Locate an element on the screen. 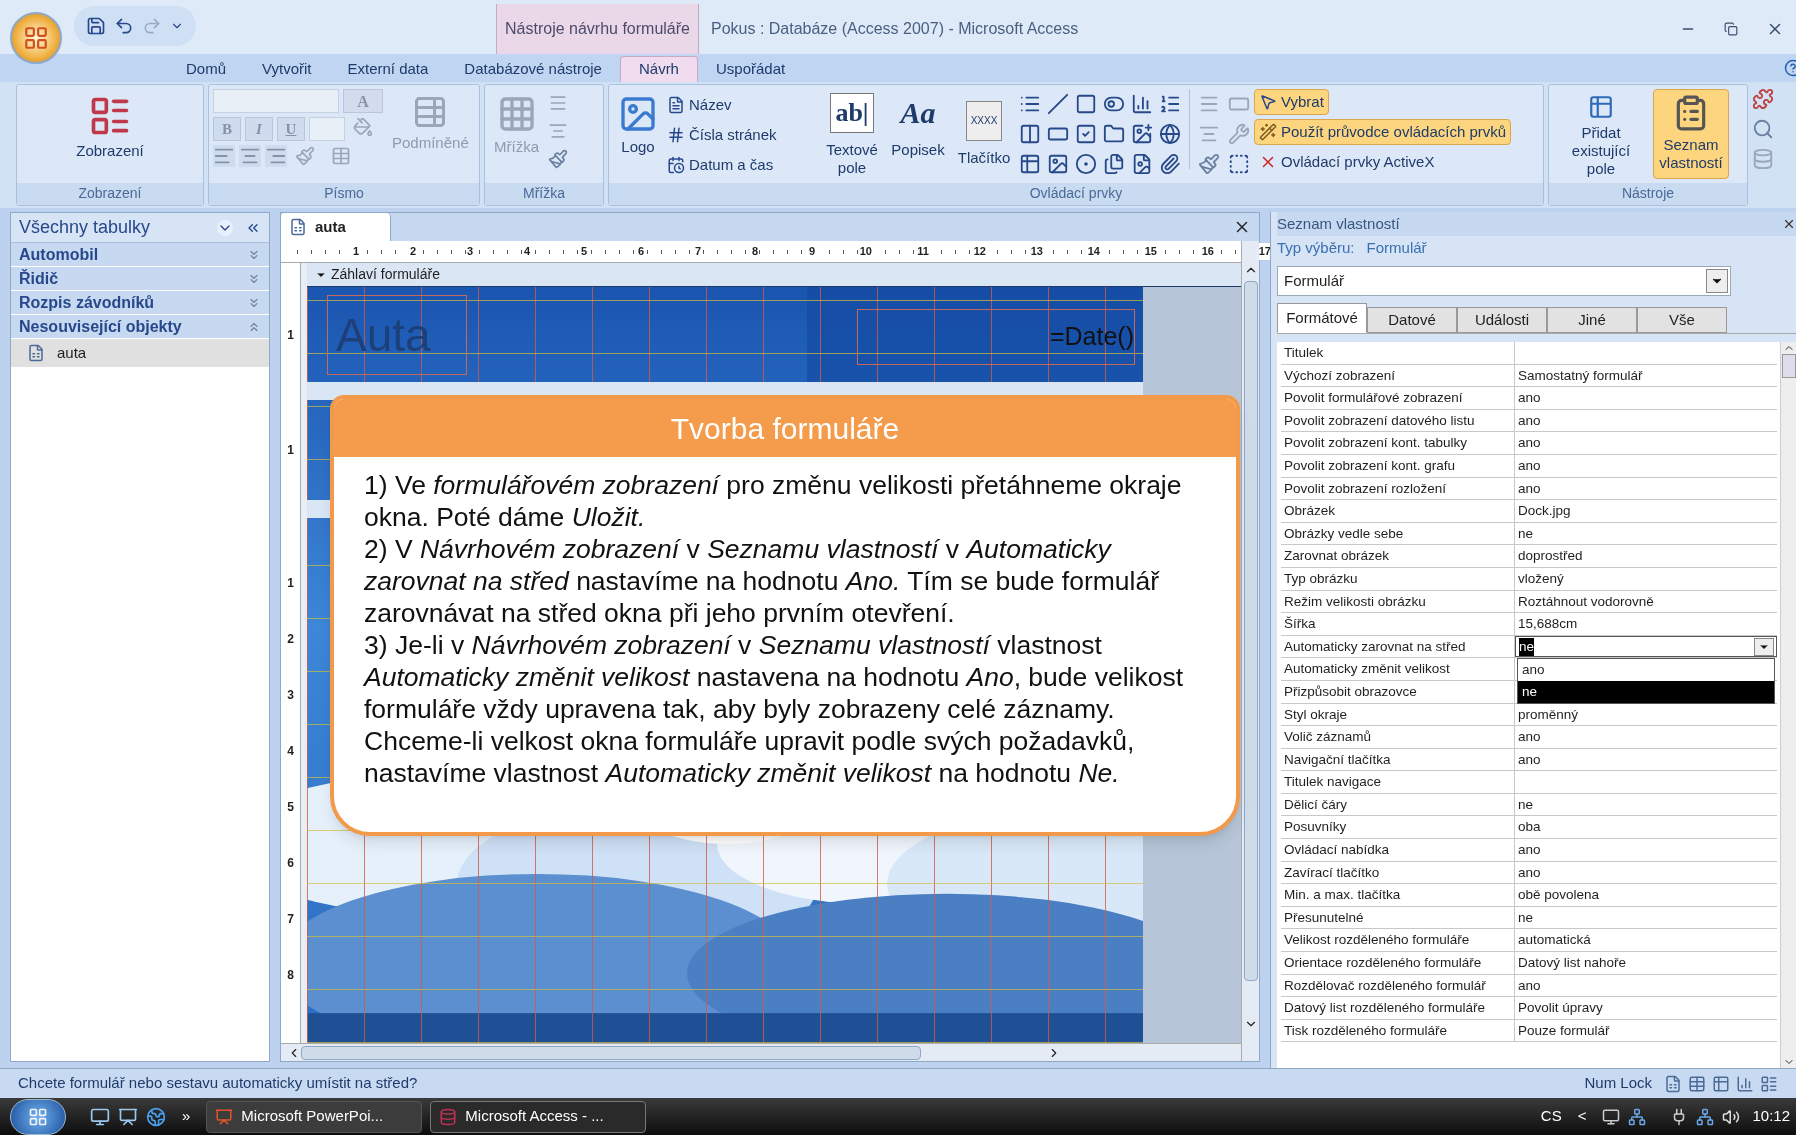 The height and width of the screenshot is (1135, 1796). columns-icon is located at coordinates (1030, 134).